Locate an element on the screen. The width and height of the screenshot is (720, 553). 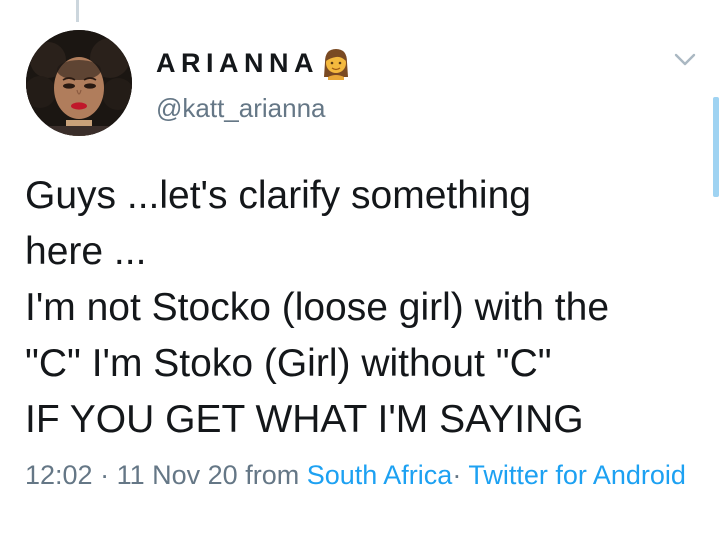
woman-emoji-icon is located at coordinates (336, 64).